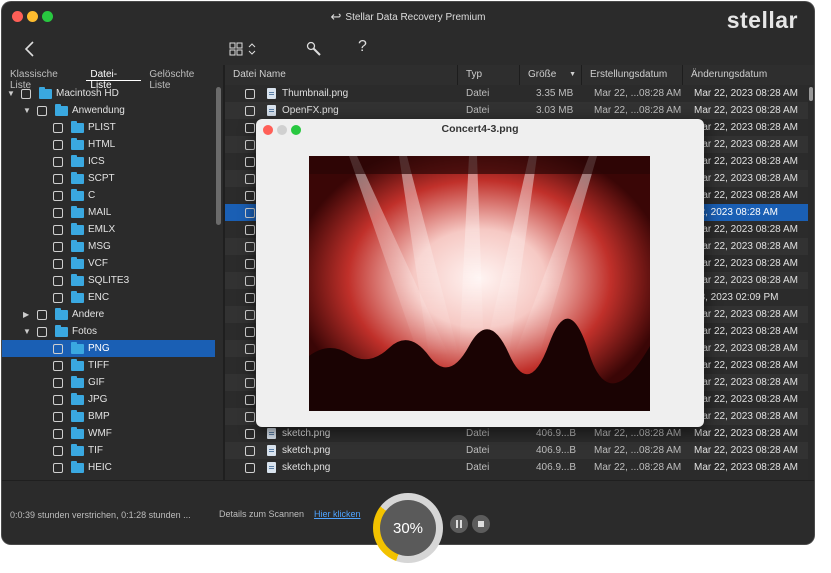 This screenshot has height=573, width=831. I want to click on column-header-type: Typ, so click(489, 75).